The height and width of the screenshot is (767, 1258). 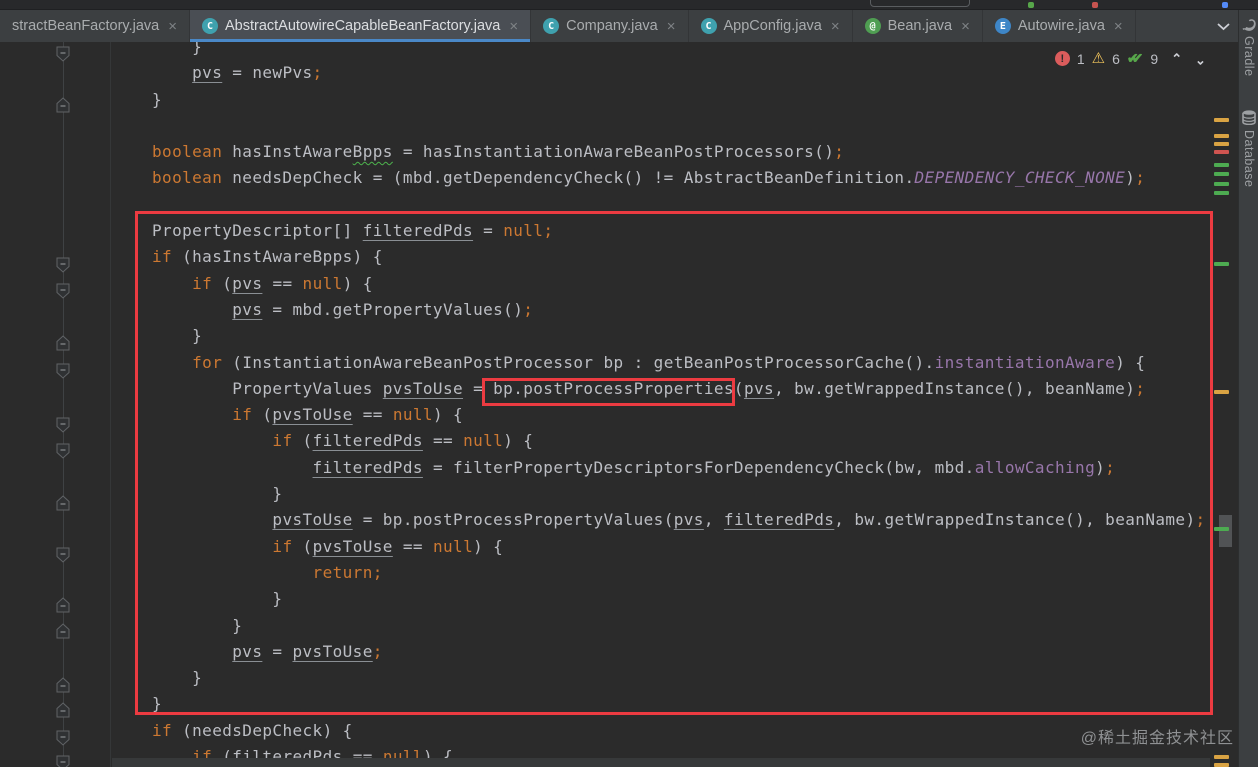 I want to click on error-count: 1, so click(x=1080, y=58).